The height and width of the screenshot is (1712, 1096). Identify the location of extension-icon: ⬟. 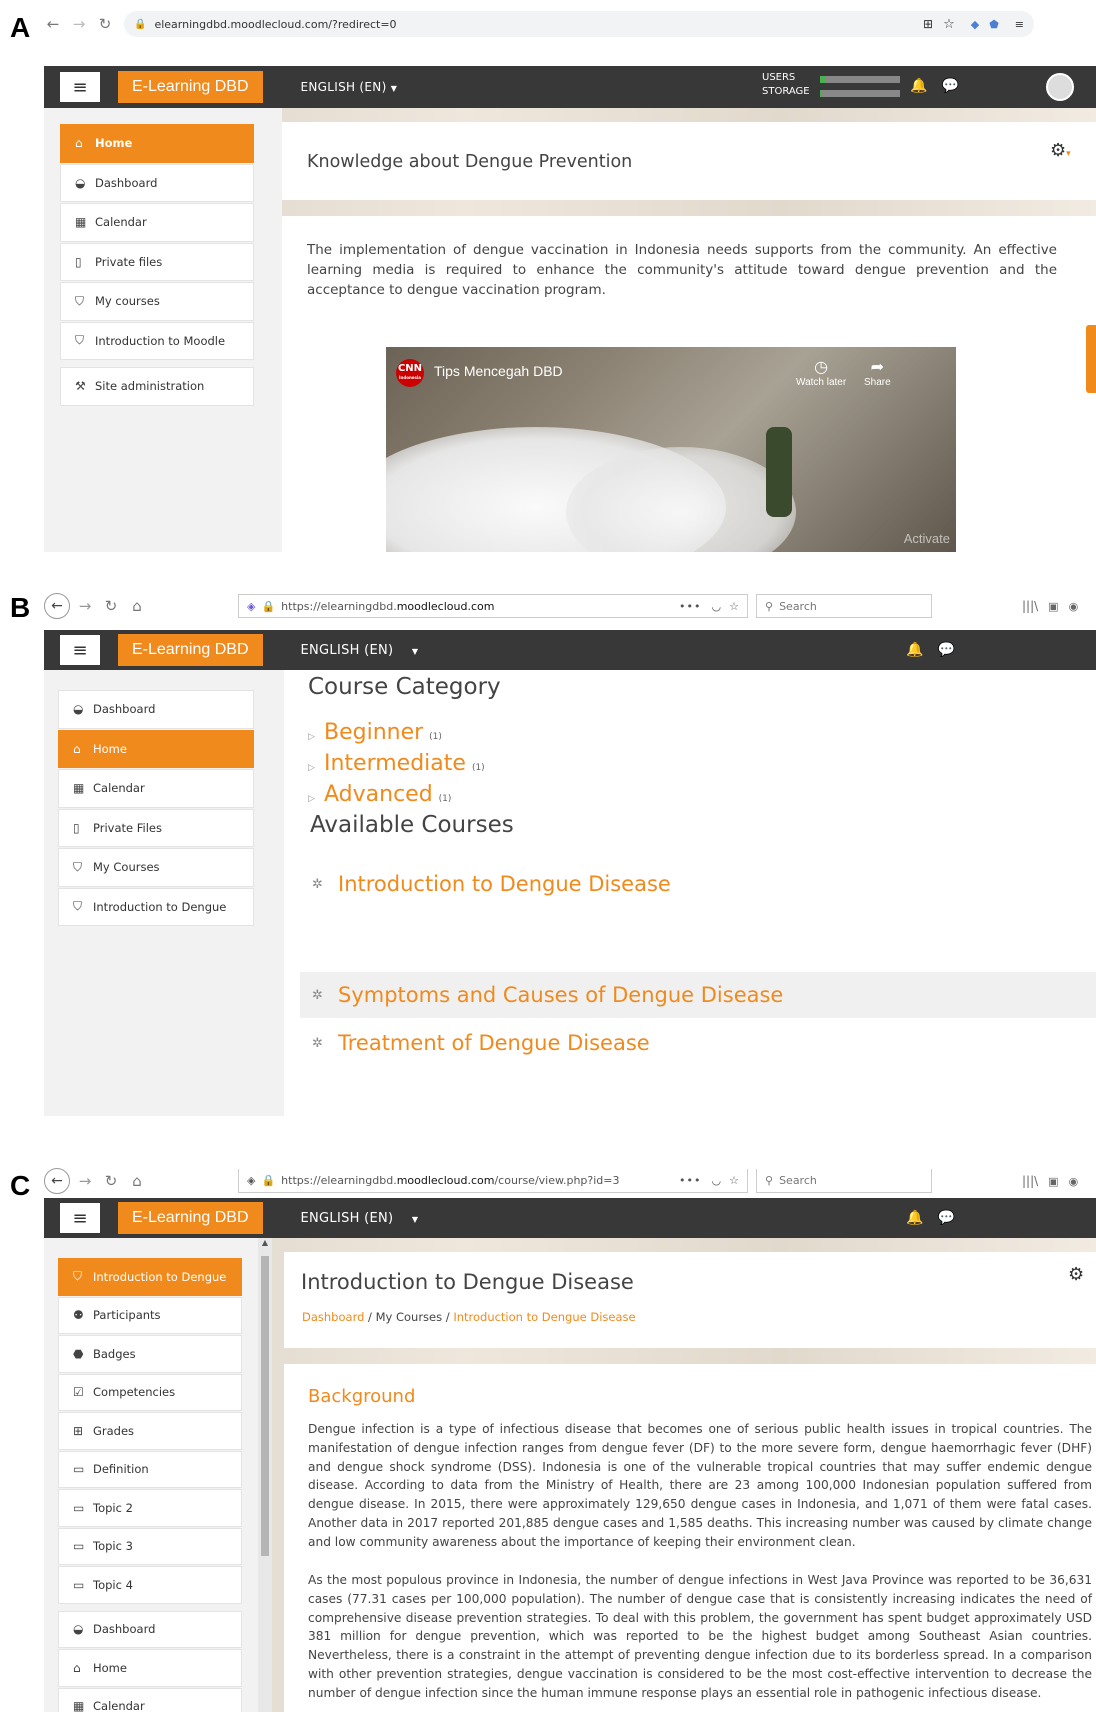
(994, 24).